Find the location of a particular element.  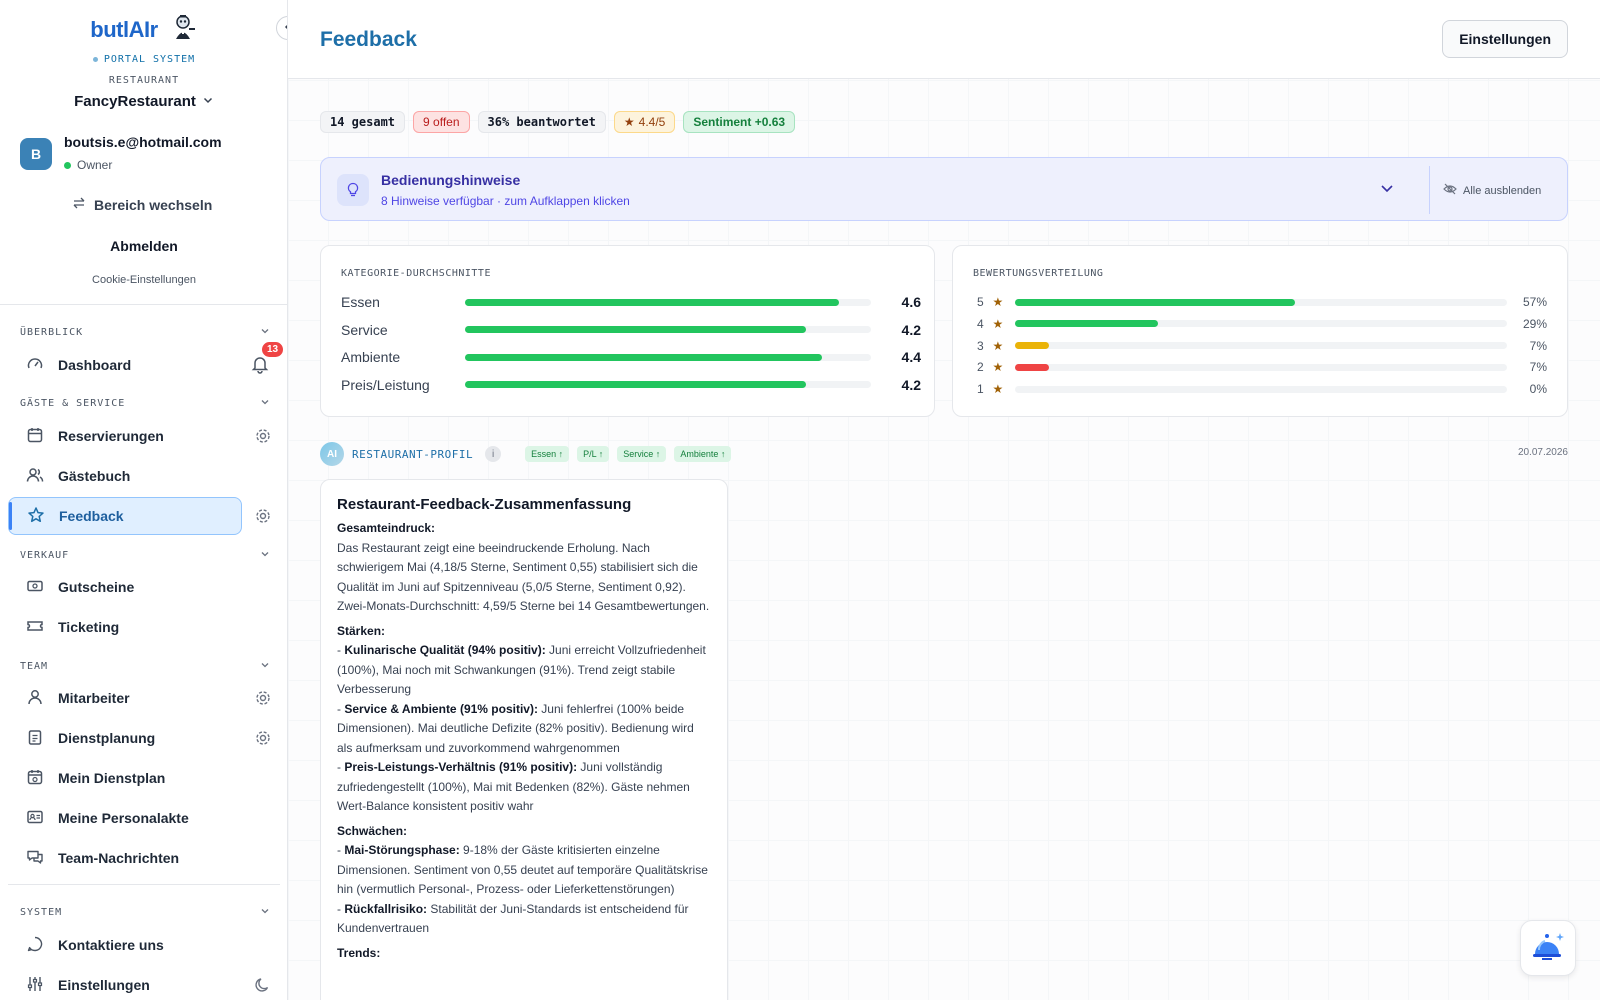

sidebar-item-personnel-file: Meine Personalakte is located at coordinates (125, 818).